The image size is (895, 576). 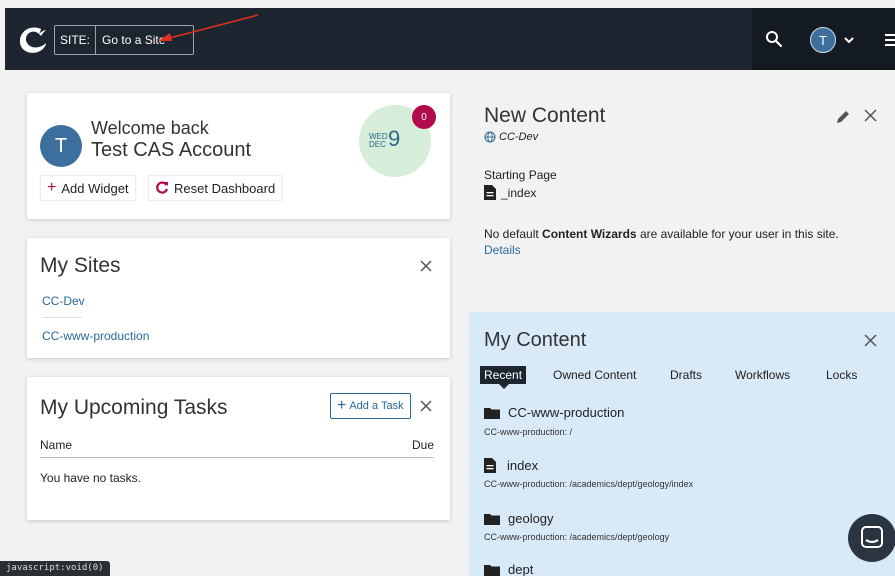 I want to click on date-day: 9, so click(x=394, y=138).